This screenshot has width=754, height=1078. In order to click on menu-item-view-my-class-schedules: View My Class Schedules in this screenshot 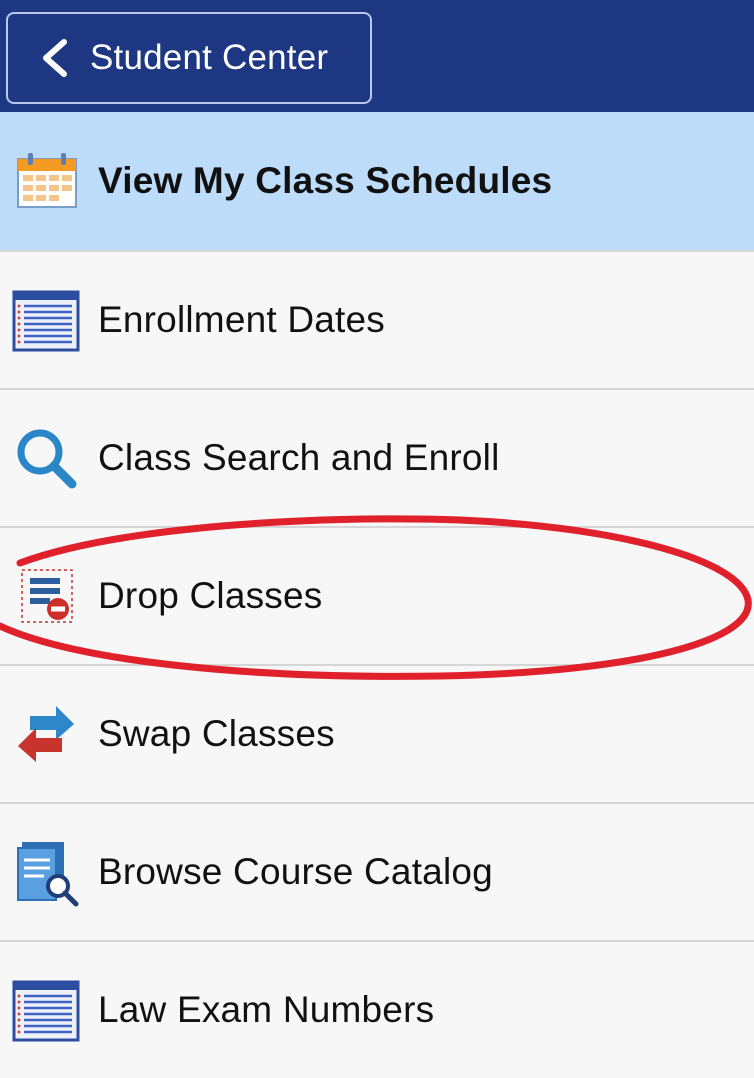, I will do `click(377, 181)`.